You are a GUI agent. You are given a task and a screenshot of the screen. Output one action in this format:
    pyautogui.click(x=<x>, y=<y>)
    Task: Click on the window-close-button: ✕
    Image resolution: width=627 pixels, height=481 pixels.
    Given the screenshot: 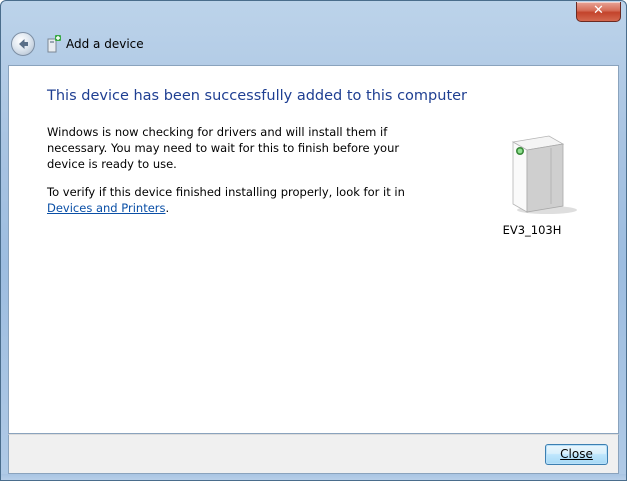 What is the action you would take?
    pyautogui.click(x=598, y=12)
    